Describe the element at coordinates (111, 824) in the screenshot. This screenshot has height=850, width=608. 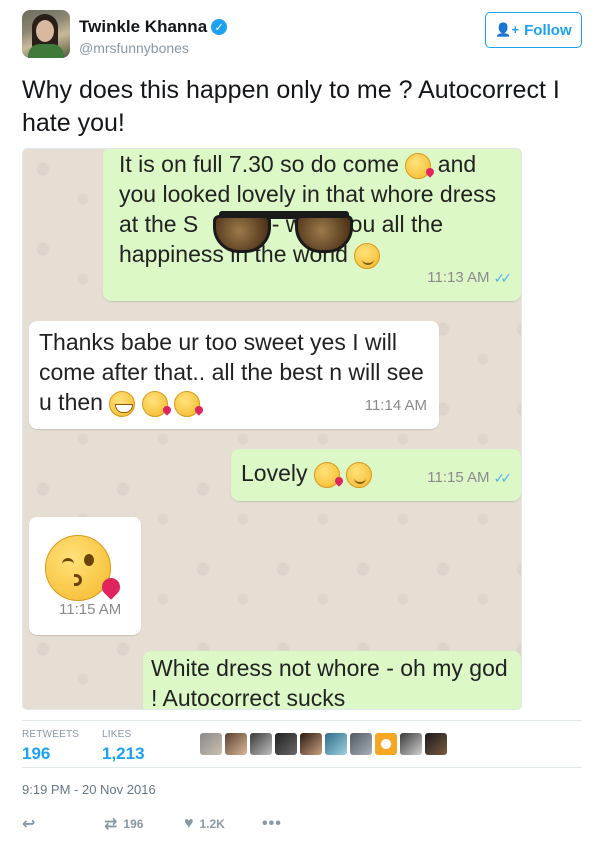
I see `retweet-icon: ⇄` at that location.